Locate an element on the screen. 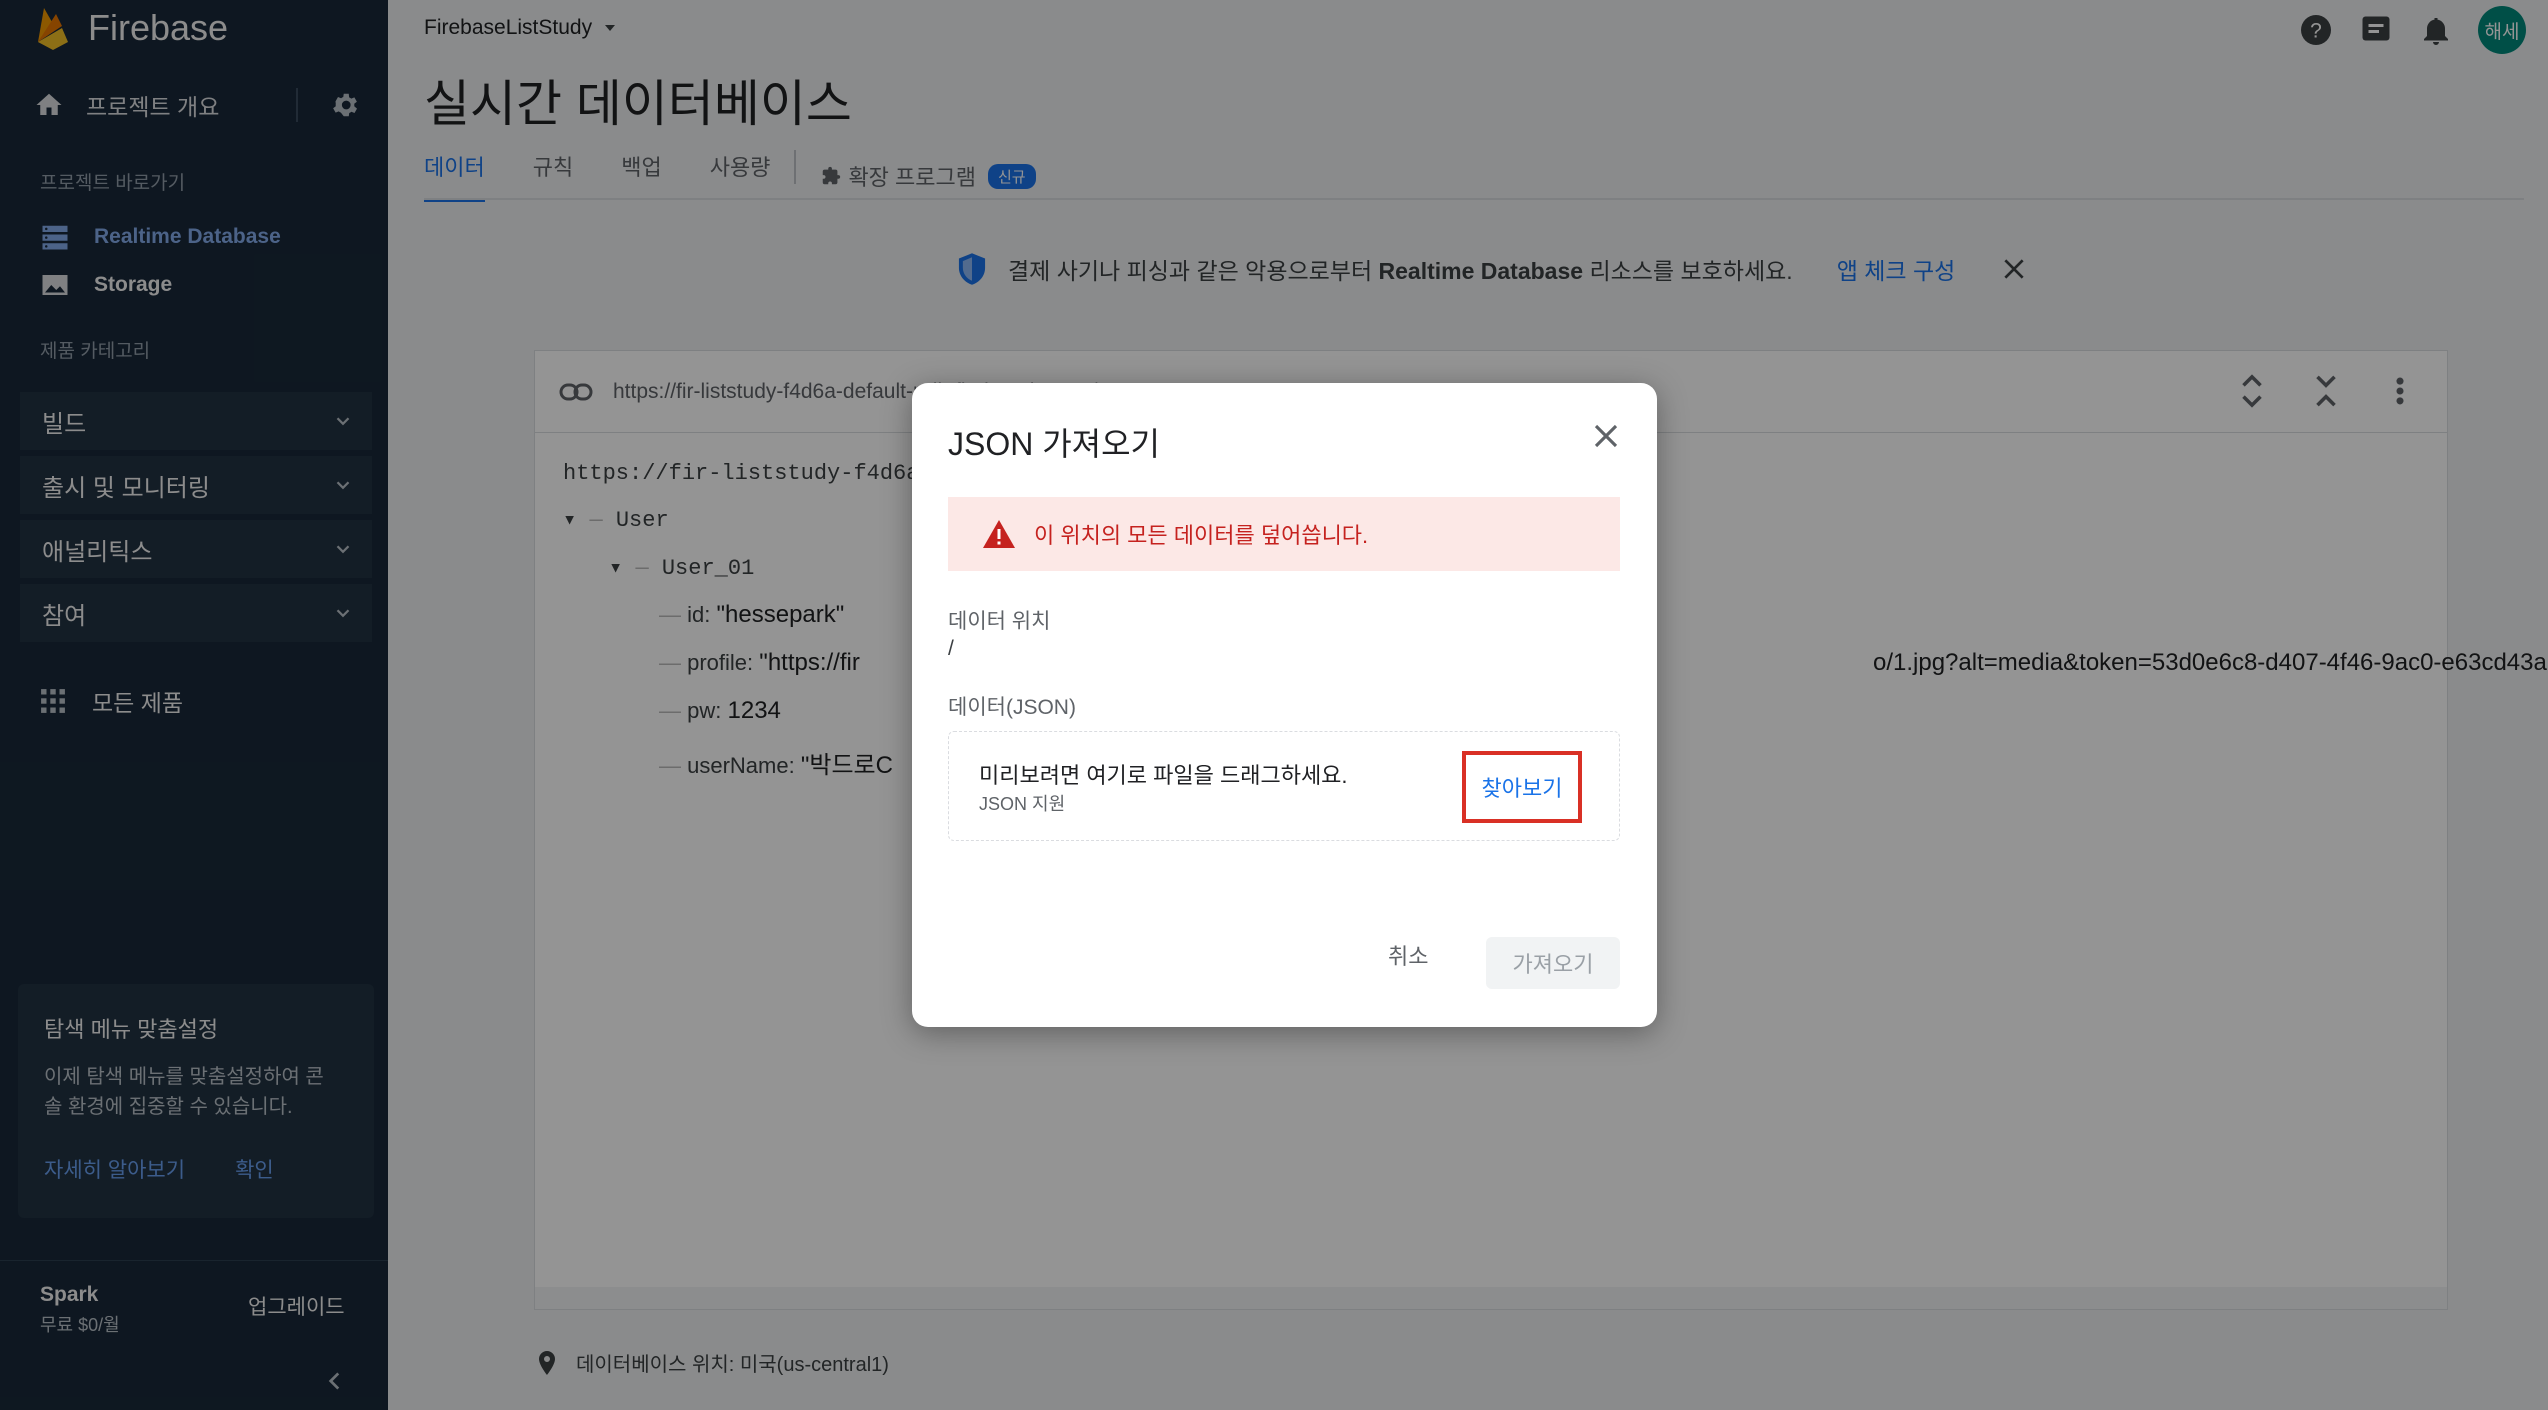  shortcut-label: Storage is located at coordinates (133, 284).